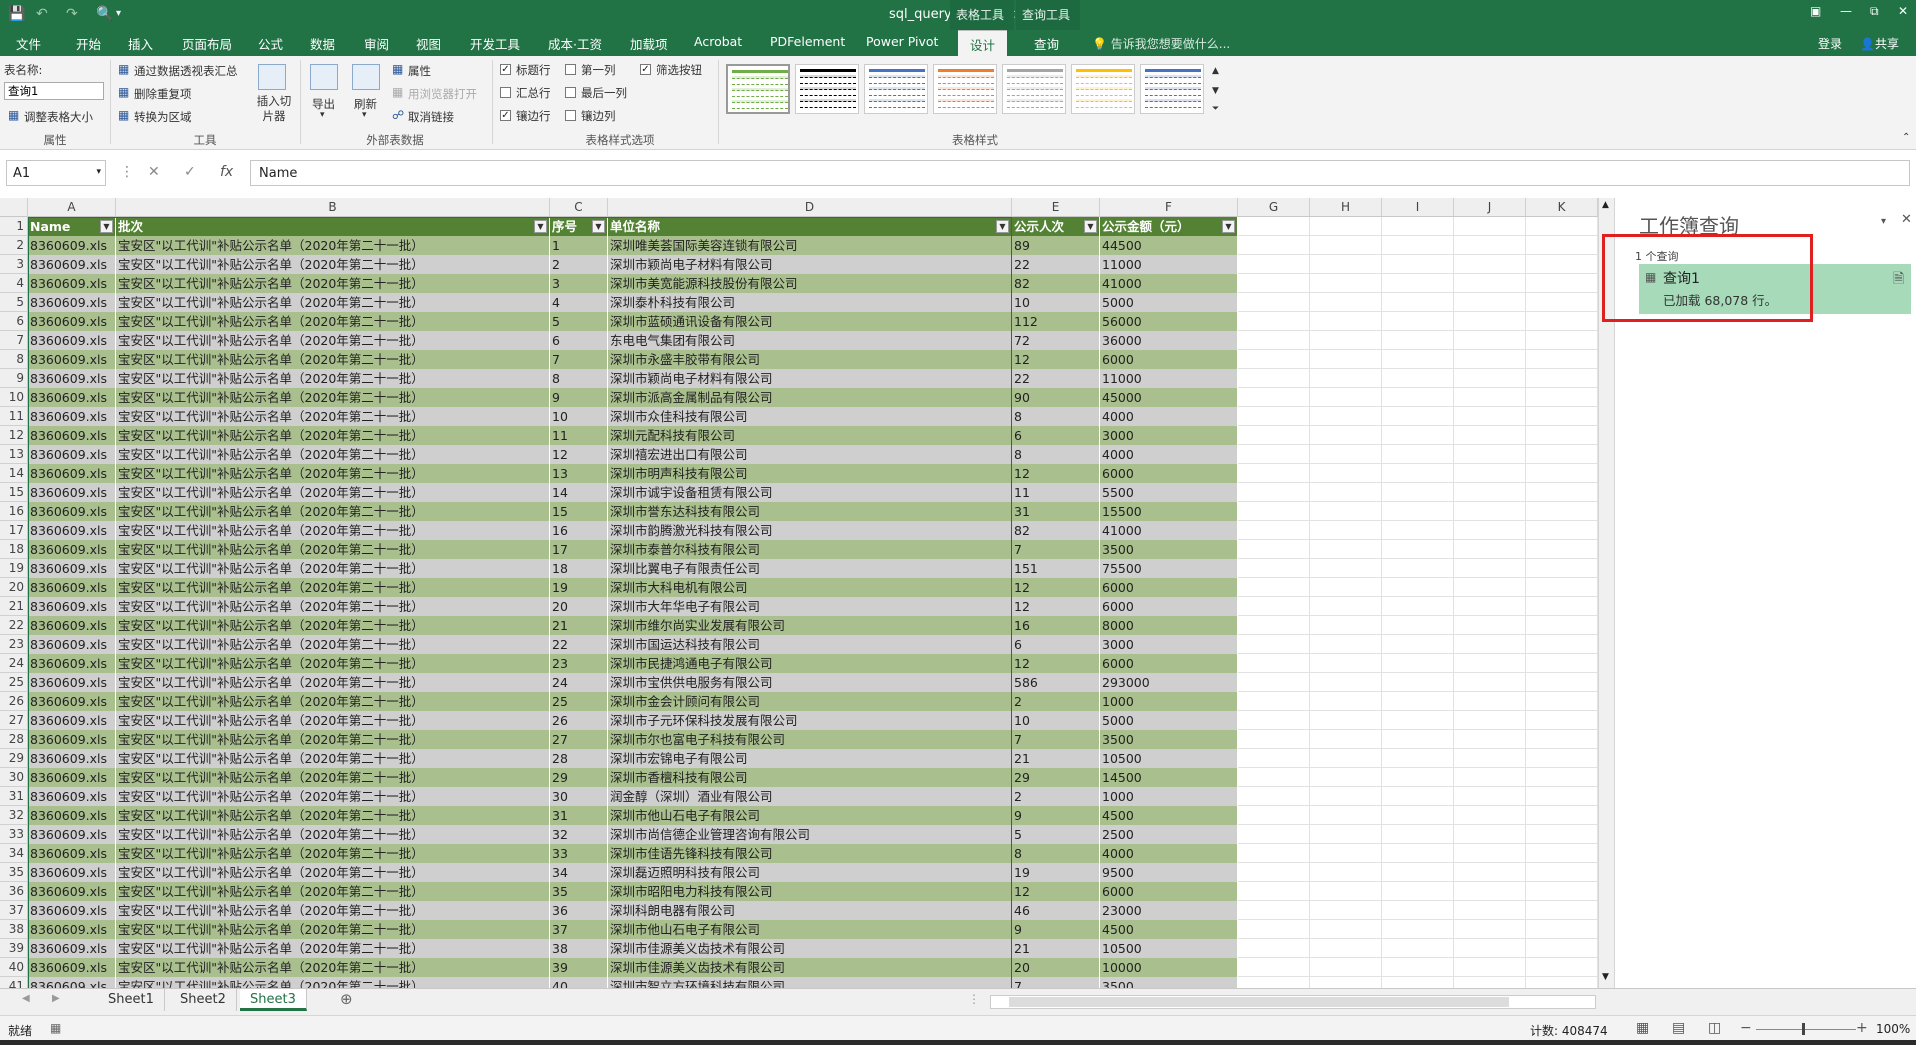 This screenshot has width=1916, height=1045. What do you see at coordinates (1169, 511) in the screenshot?
I see `table-cell: 15500` at bounding box center [1169, 511].